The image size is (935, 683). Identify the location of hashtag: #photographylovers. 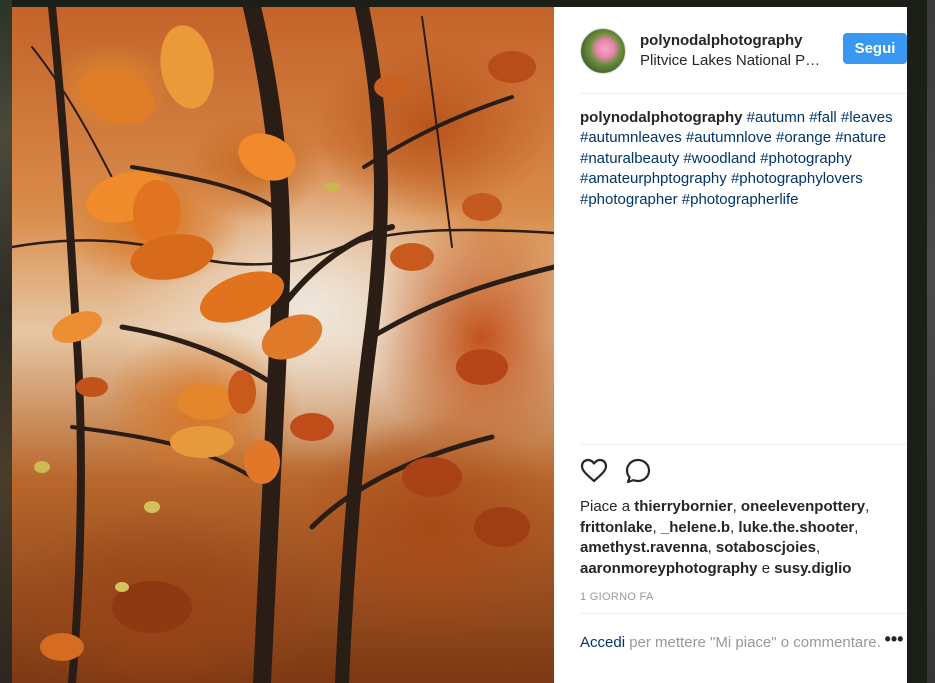
(797, 178).